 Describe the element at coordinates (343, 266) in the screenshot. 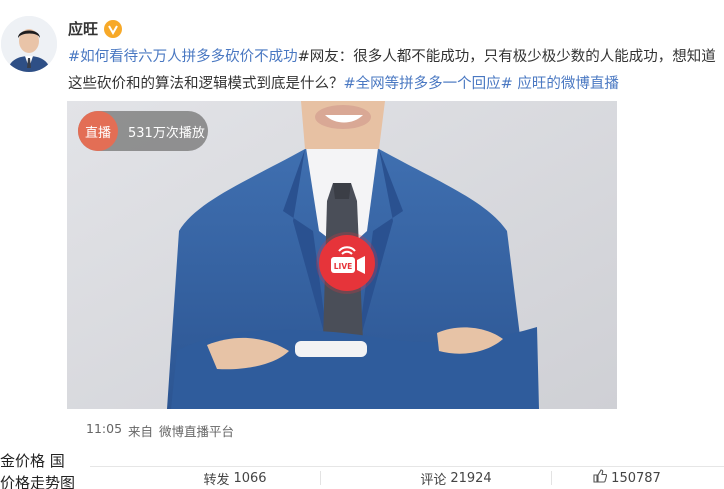

I see `live-badge-text: LIVE` at that location.